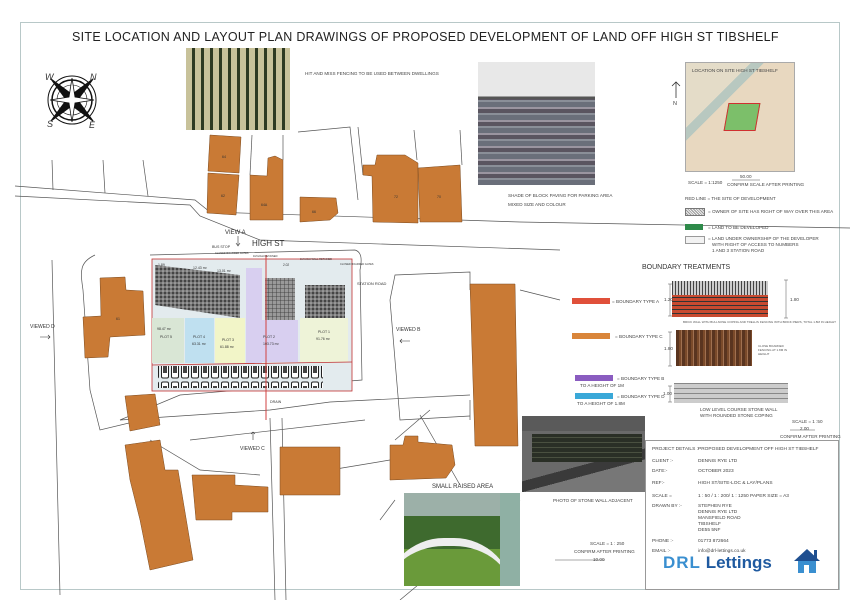  Describe the element at coordinates (738, 250) in the screenshot. I see `legend-grey-line3: 1 AND 3 STATION ROAD` at that location.